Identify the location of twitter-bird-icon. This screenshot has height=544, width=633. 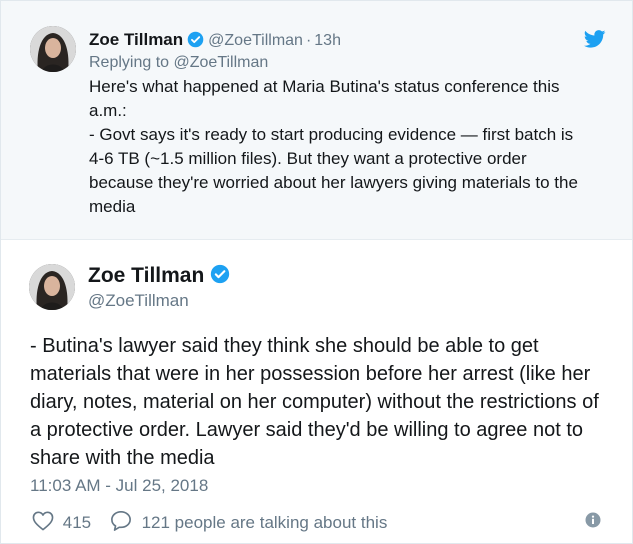
(594, 41).